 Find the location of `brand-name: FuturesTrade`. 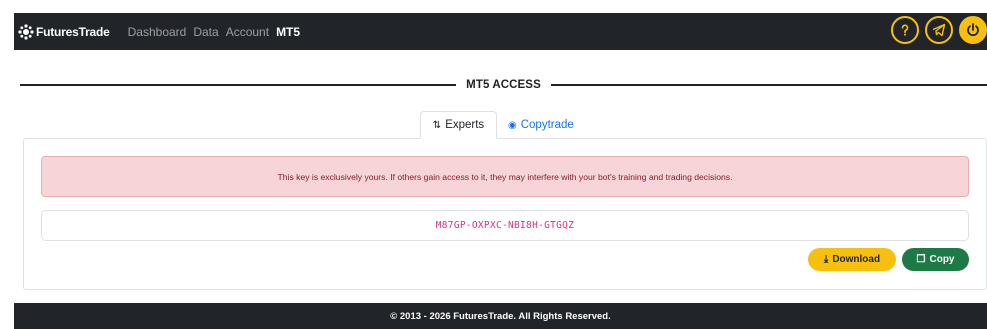

brand-name: FuturesTrade is located at coordinates (73, 31).